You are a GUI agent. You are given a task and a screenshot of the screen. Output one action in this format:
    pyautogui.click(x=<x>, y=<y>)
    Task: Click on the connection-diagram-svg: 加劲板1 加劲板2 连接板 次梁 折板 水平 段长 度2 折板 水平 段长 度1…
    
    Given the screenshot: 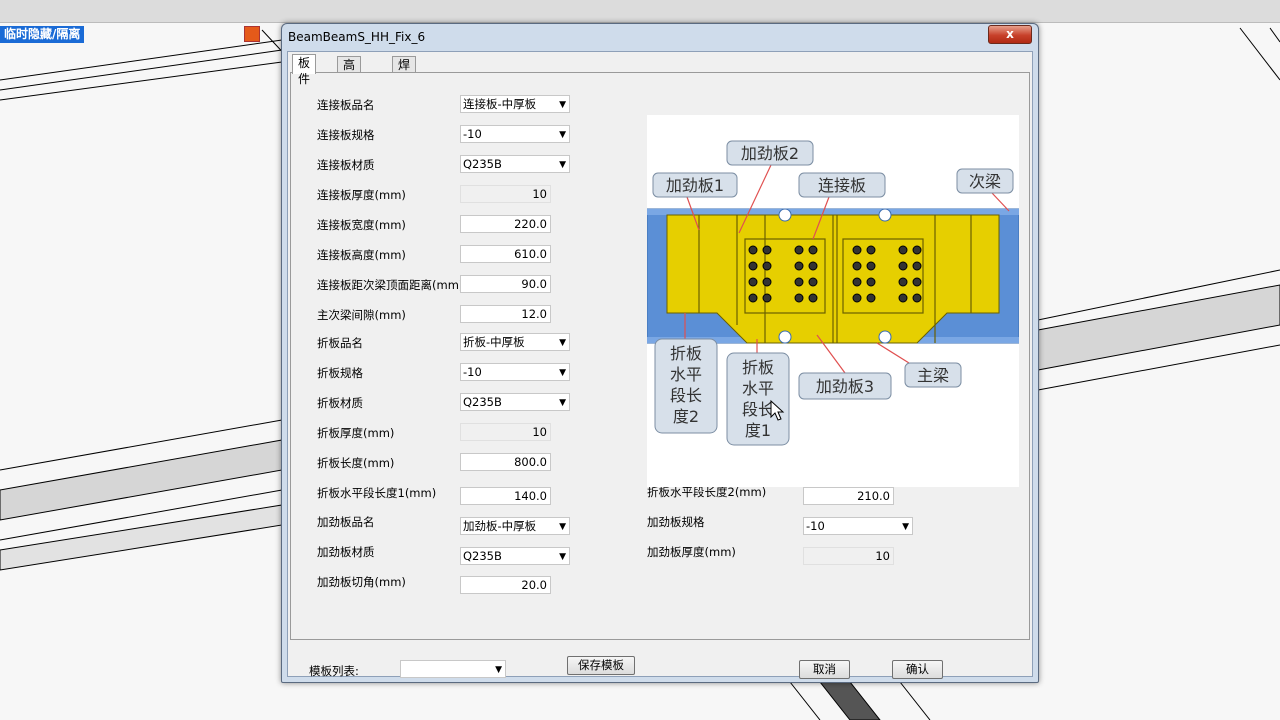 What is the action you would take?
    pyautogui.click(x=833, y=293)
    